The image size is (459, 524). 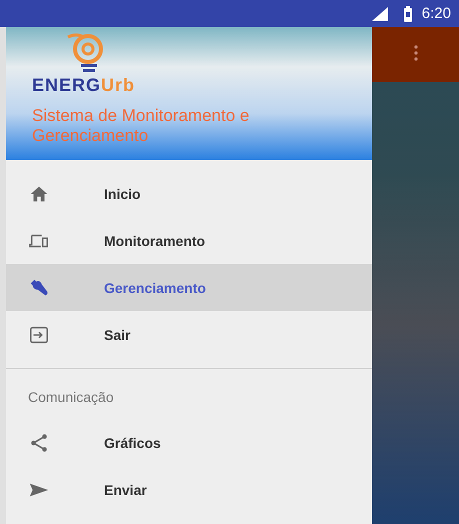 What do you see at coordinates (189, 489) in the screenshot?
I see `menu-item: Enviar` at bounding box center [189, 489].